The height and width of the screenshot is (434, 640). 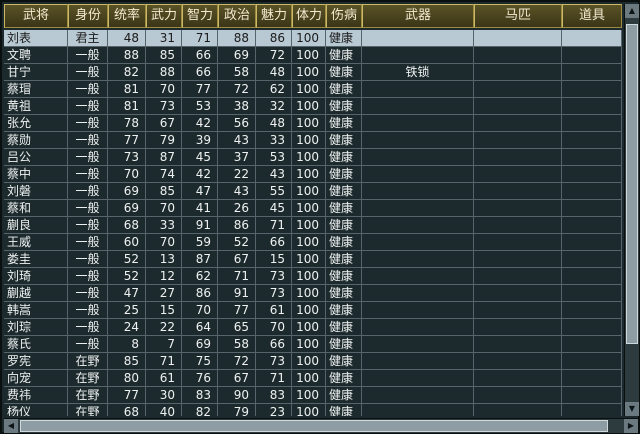 I want to click on table-row: 刘磐 一般 69 85 47 43 55 100 健康, so click(x=313, y=191).